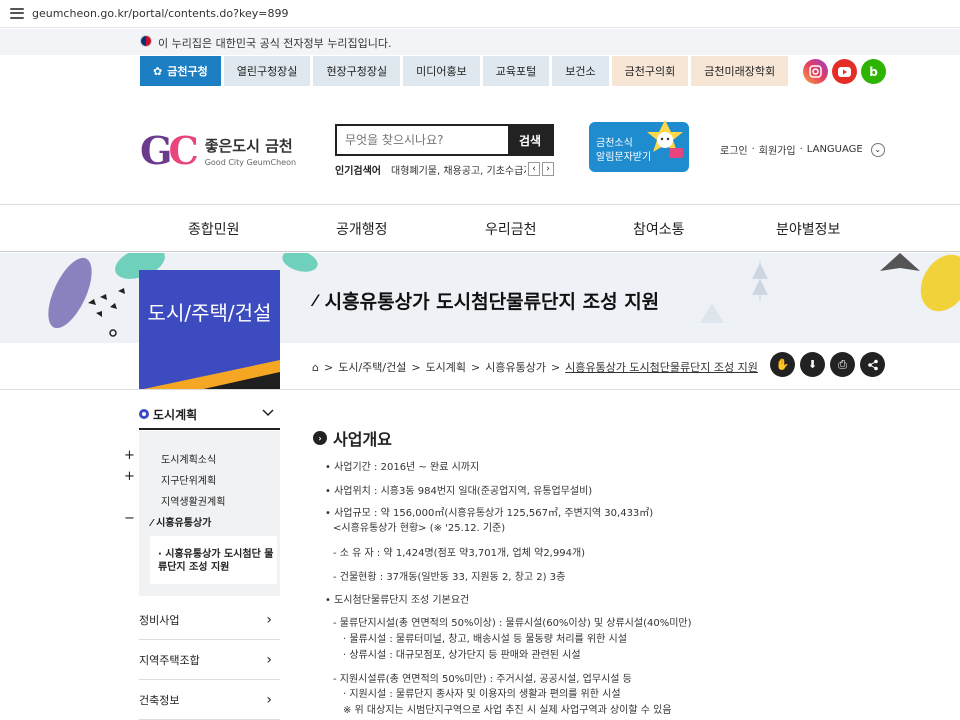  What do you see at coordinates (209, 660) in the screenshot?
I see `lnb-row-housing-union: 지역주택조합 ›` at bounding box center [209, 660].